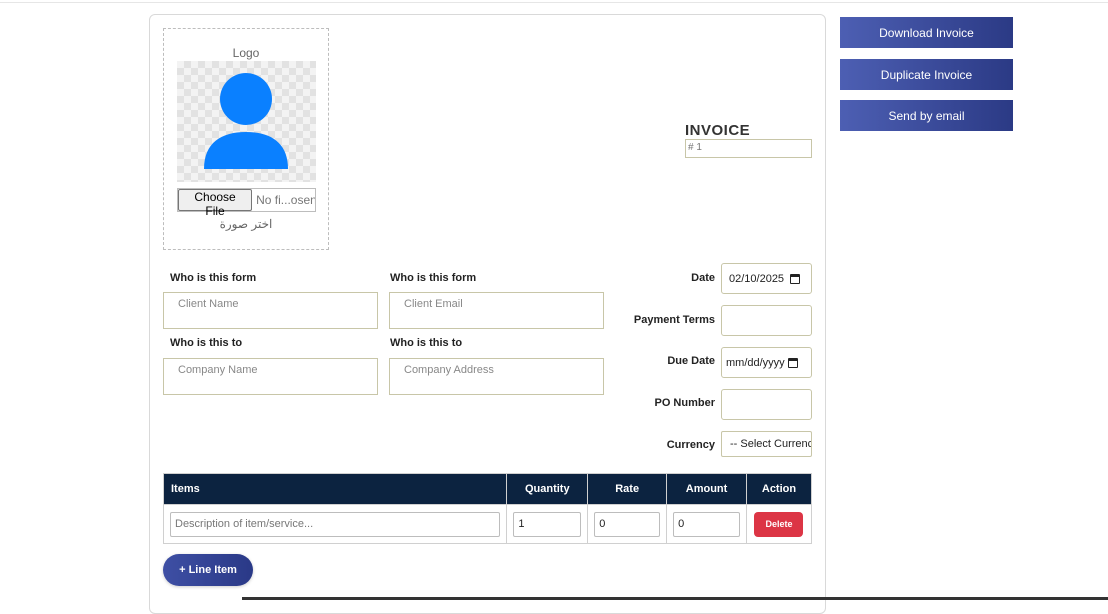 Image resolution: width=1108 pixels, height=614 pixels. I want to click on logo-upload-area: Logo Choose File No fi...osen اختر صورة, so click(246, 139).